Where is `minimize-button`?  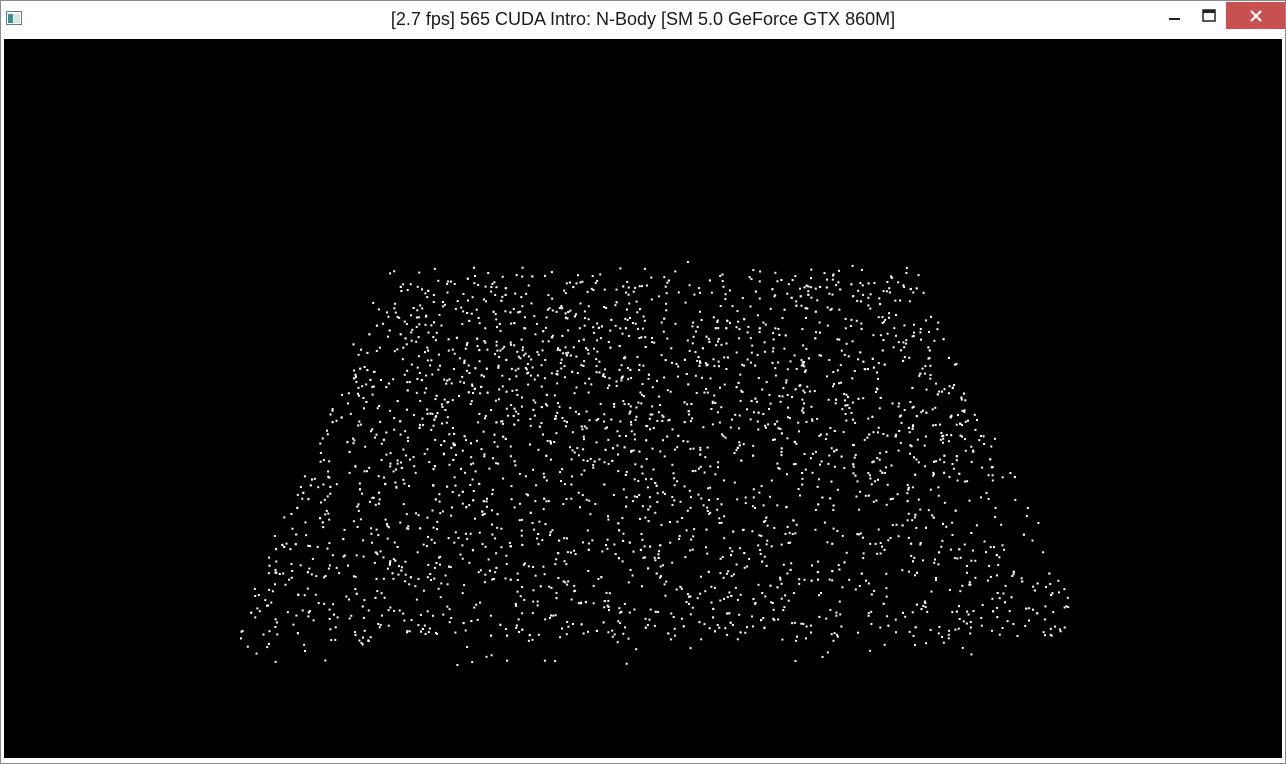
minimize-button is located at coordinates (1174, 15).